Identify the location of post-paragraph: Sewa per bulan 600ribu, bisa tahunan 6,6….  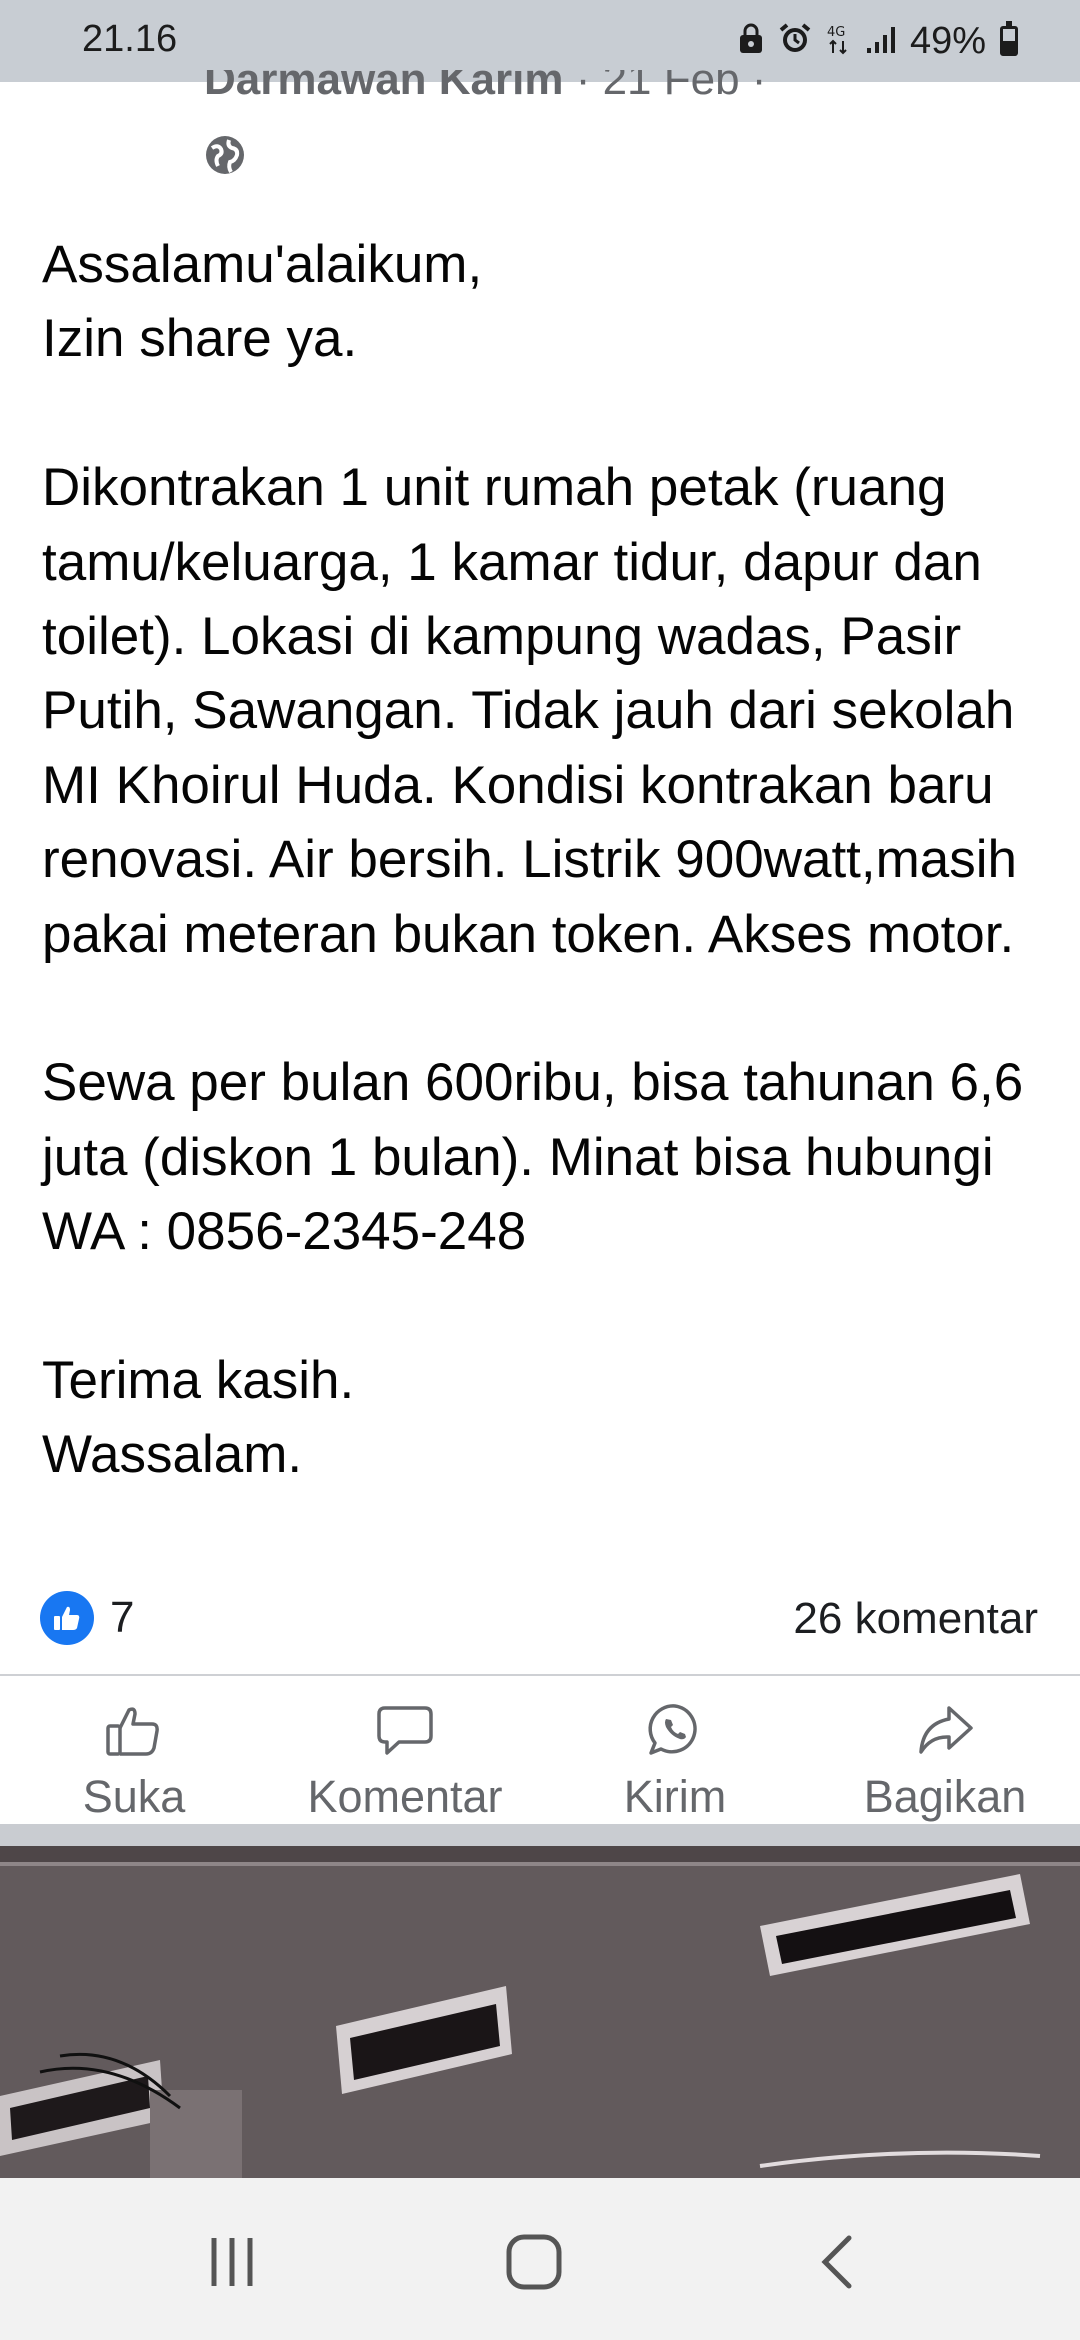
(533, 1157).